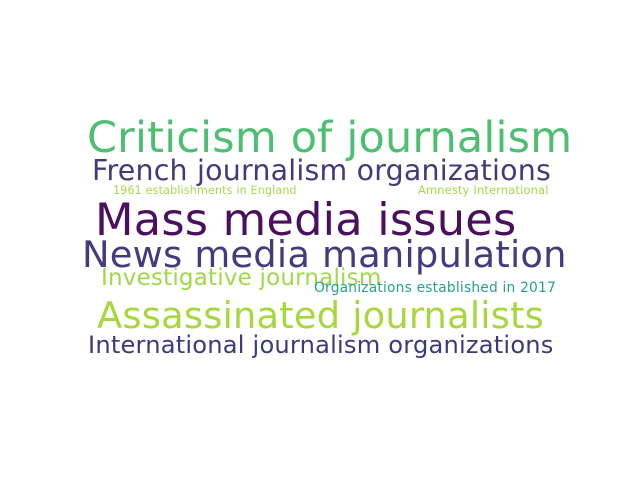 The image size is (640, 480). I want to click on word-assassinated-journalists: Assassinated journalists, so click(321, 315).